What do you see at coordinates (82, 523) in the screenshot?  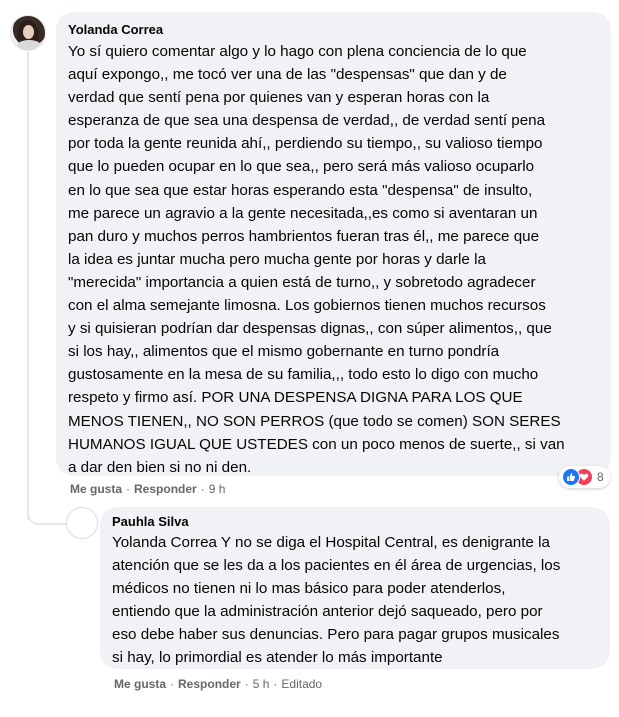 I see `reply-avatar` at bounding box center [82, 523].